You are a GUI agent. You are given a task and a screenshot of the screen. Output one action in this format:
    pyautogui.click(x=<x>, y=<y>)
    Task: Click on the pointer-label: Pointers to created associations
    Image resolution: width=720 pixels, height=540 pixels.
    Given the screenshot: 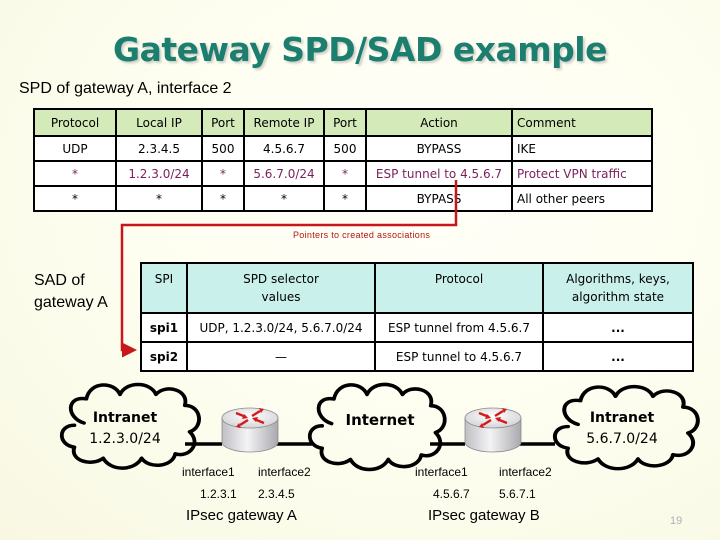 What is the action you would take?
    pyautogui.click(x=362, y=235)
    